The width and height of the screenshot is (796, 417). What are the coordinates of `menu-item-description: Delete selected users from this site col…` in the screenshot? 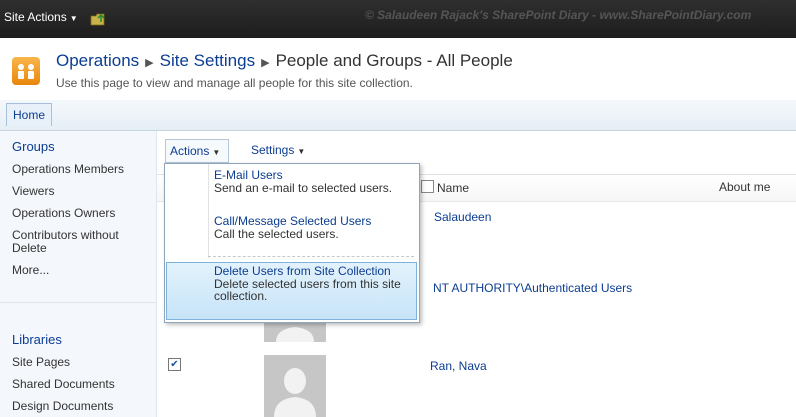 It's located at (307, 290).